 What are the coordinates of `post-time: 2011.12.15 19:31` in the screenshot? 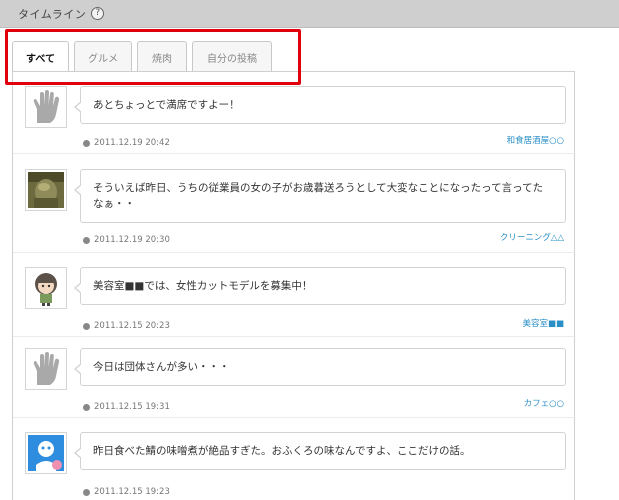 It's located at (132, 407).